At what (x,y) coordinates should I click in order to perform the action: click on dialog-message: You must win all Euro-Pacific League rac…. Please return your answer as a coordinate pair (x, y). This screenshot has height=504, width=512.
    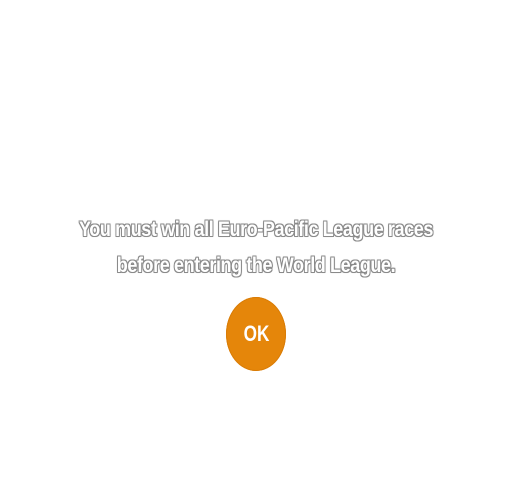
    Looking at the image, I should click on (256, 248).